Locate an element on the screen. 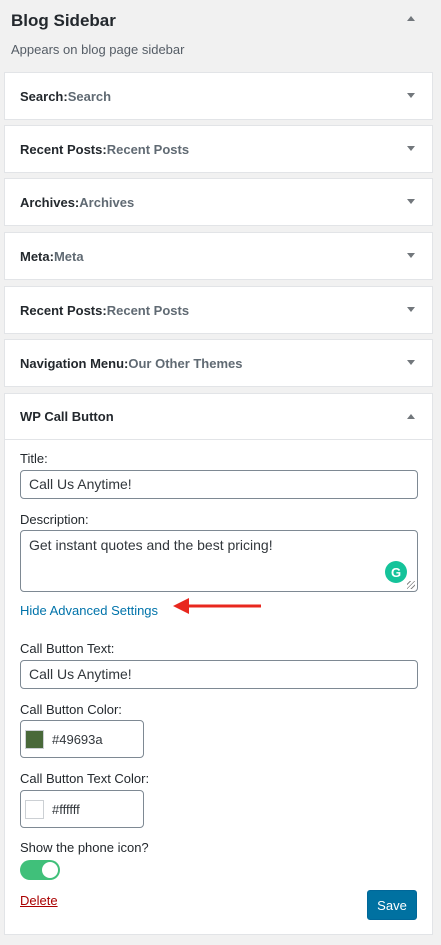 Image resolution: width=441 pixels, height=945 pixels. widget-name: Navigation Menu is located at coordinates (72, 363).